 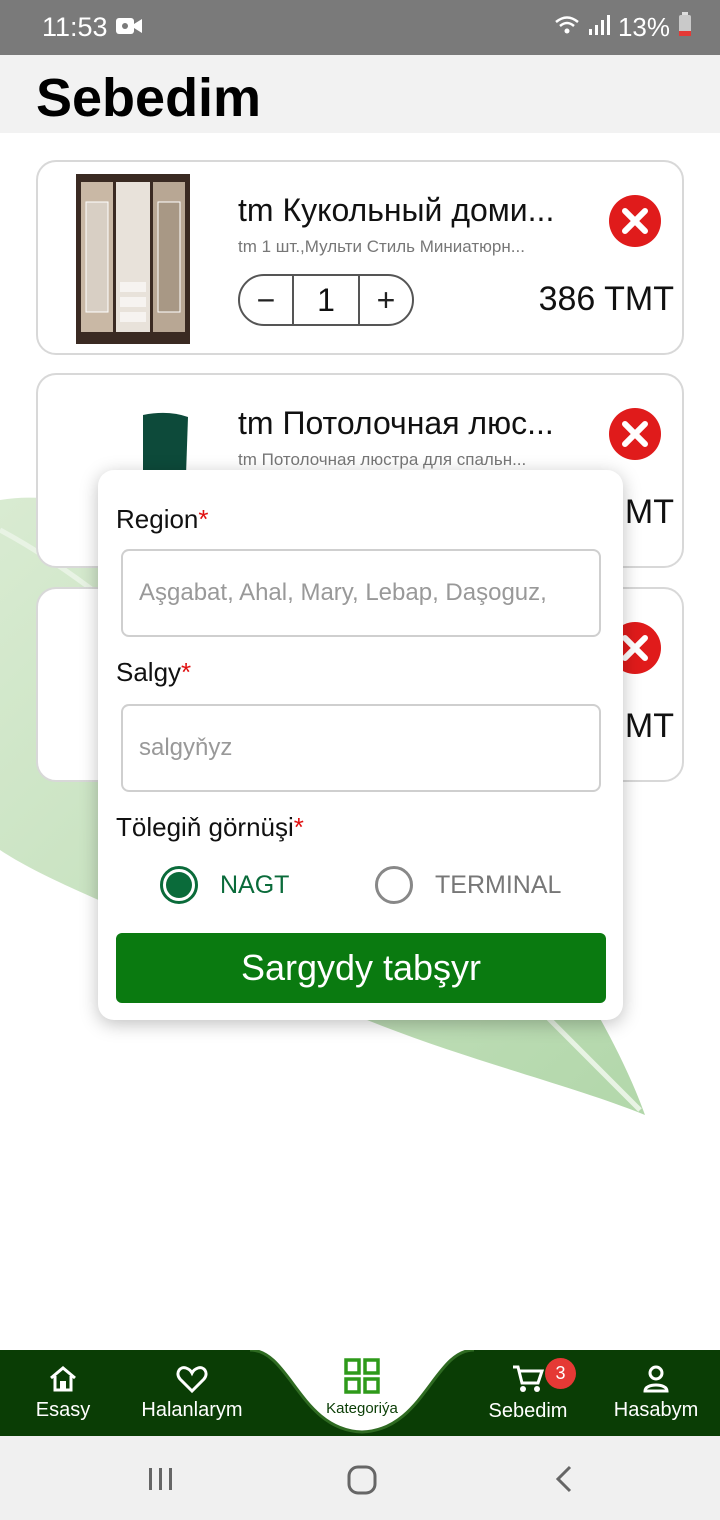 What do you see at coordinates (266, 300) in the screenshot?
I see `decrease-button: −` at bounding box center [266, 300].